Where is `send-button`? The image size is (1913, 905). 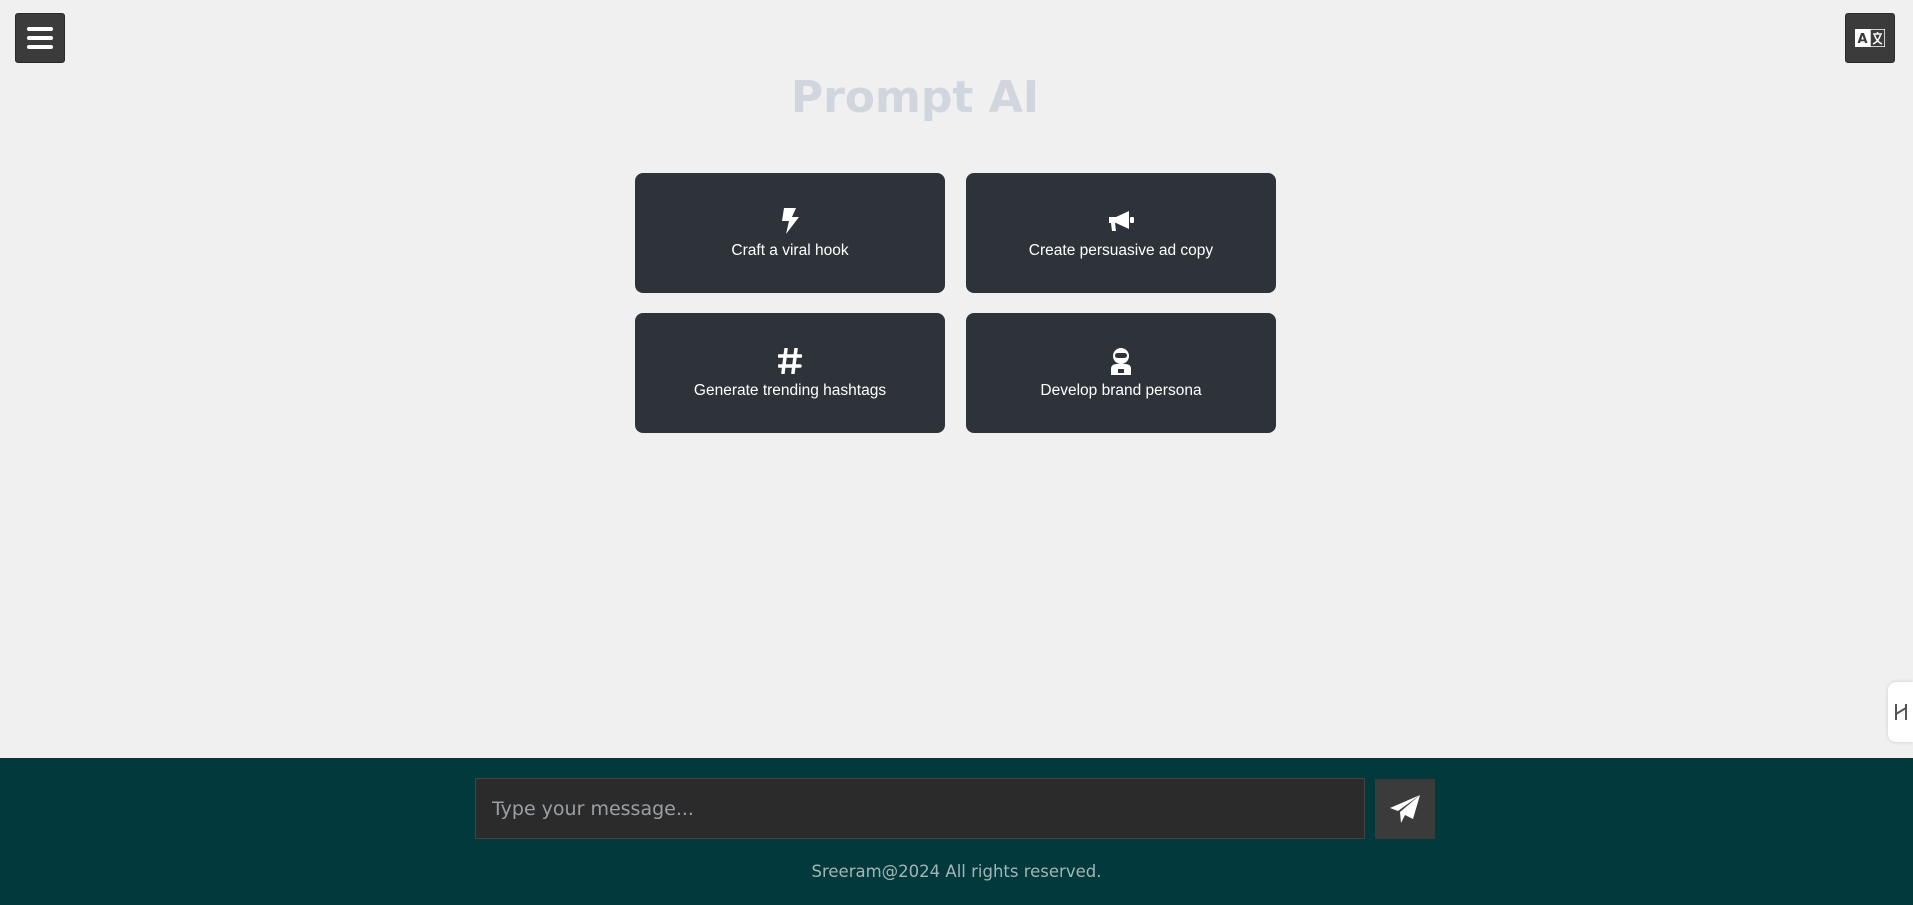 send-button is located at coordinates (1405, 809).